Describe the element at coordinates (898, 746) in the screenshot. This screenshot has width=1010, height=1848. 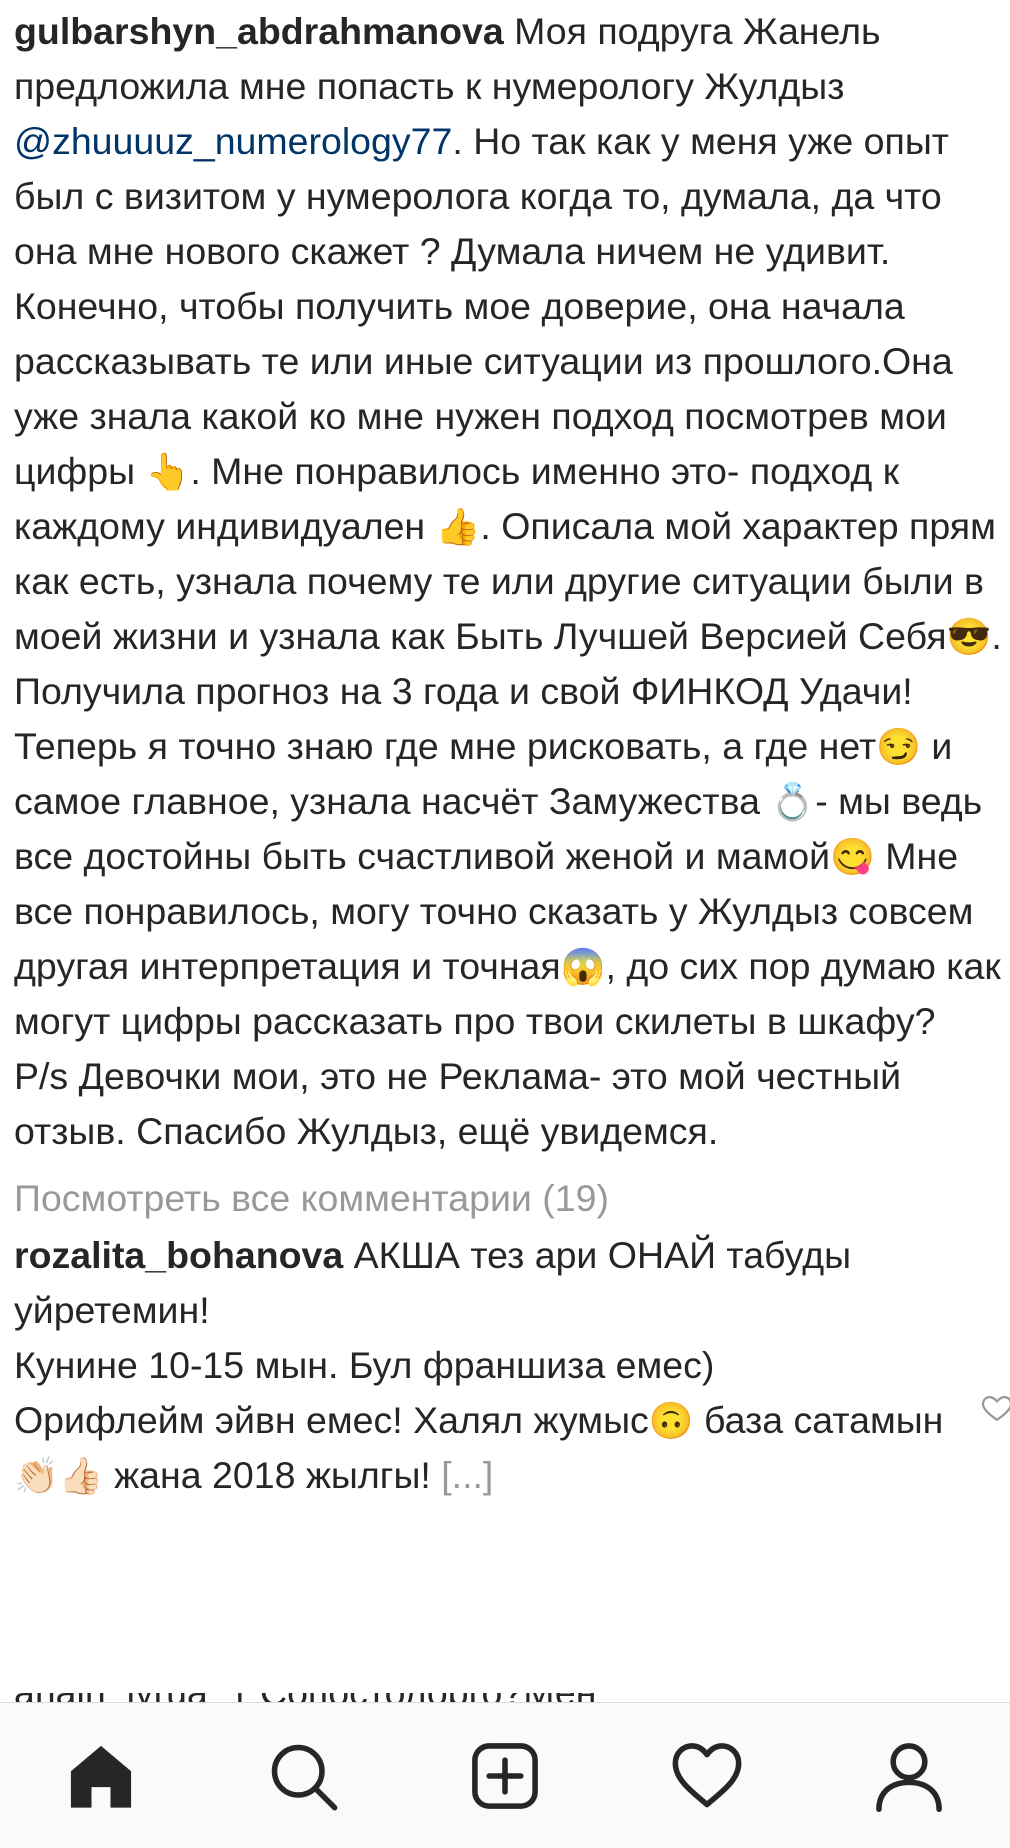
I see `smirk-emoji-icon: 😏` at that location.